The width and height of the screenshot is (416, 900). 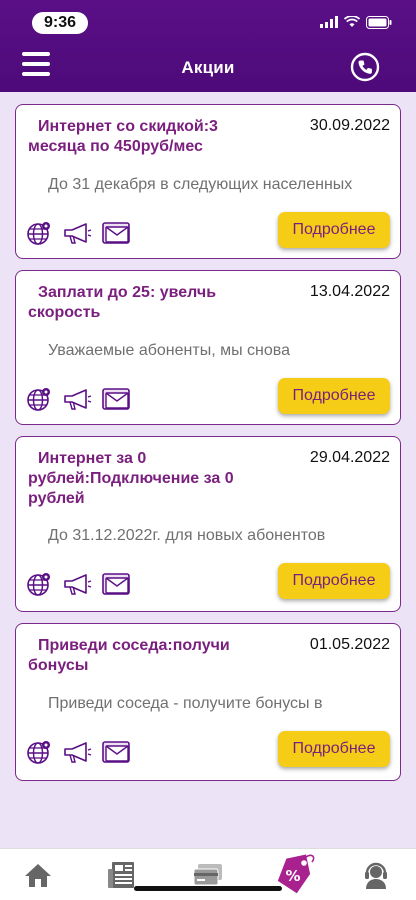 I want to click on tab-support, so click(x=376, y=875).